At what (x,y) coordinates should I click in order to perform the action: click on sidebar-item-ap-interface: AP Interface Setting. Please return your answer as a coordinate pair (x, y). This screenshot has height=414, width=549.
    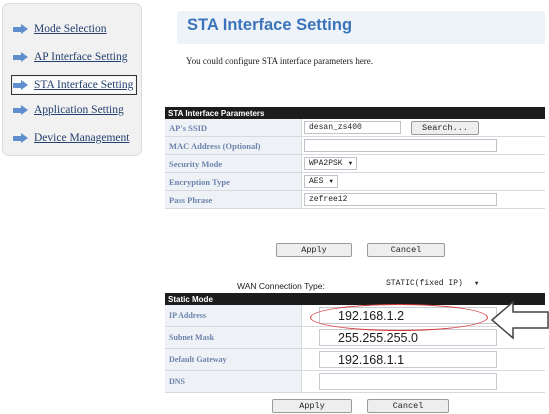
    Looking at the image, I should click on (70, 57).